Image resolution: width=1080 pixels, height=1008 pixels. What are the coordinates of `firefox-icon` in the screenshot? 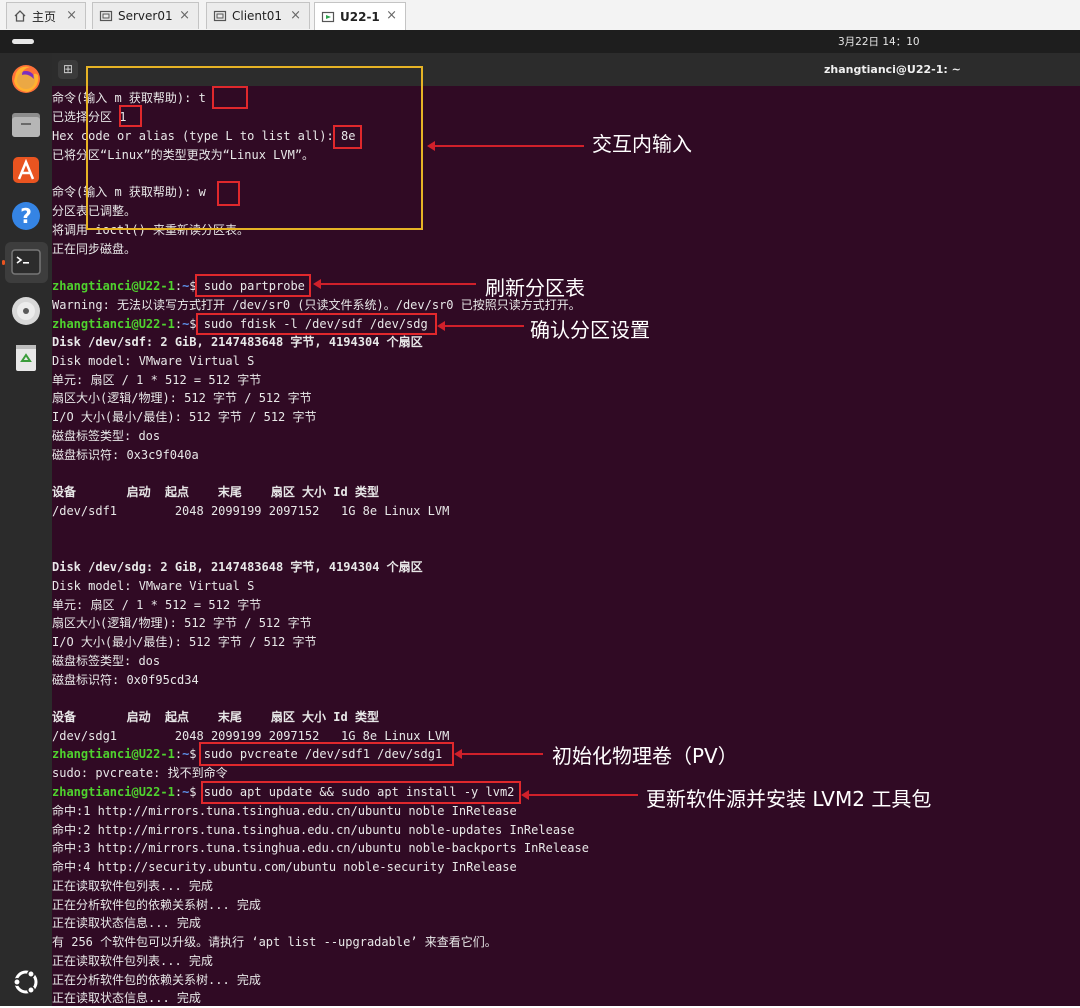 It's located at (26, 79).